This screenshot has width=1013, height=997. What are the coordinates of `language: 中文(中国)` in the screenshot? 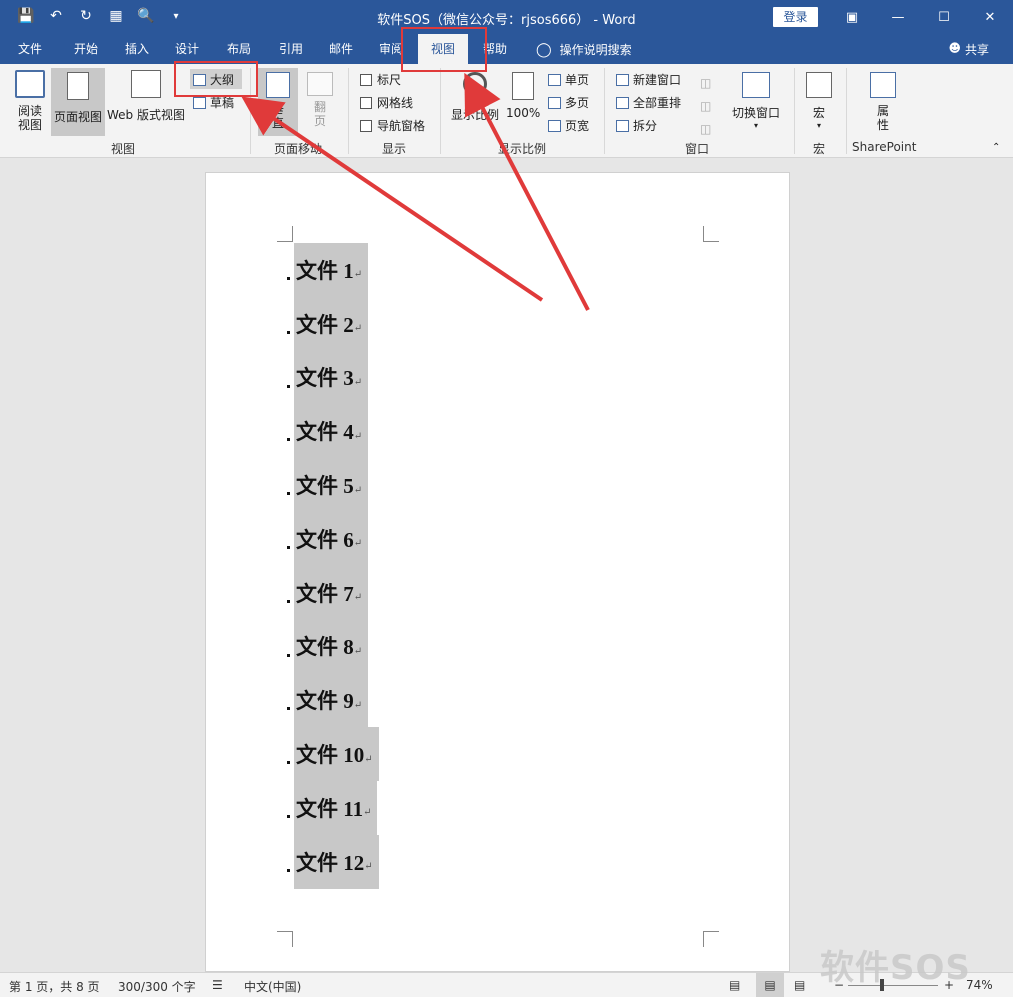 It's located at (272, 986).